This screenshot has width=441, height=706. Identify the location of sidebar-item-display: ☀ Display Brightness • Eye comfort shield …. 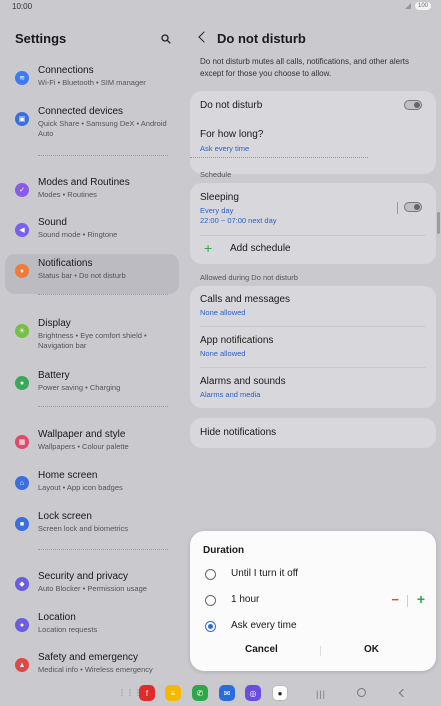
(92, 334).